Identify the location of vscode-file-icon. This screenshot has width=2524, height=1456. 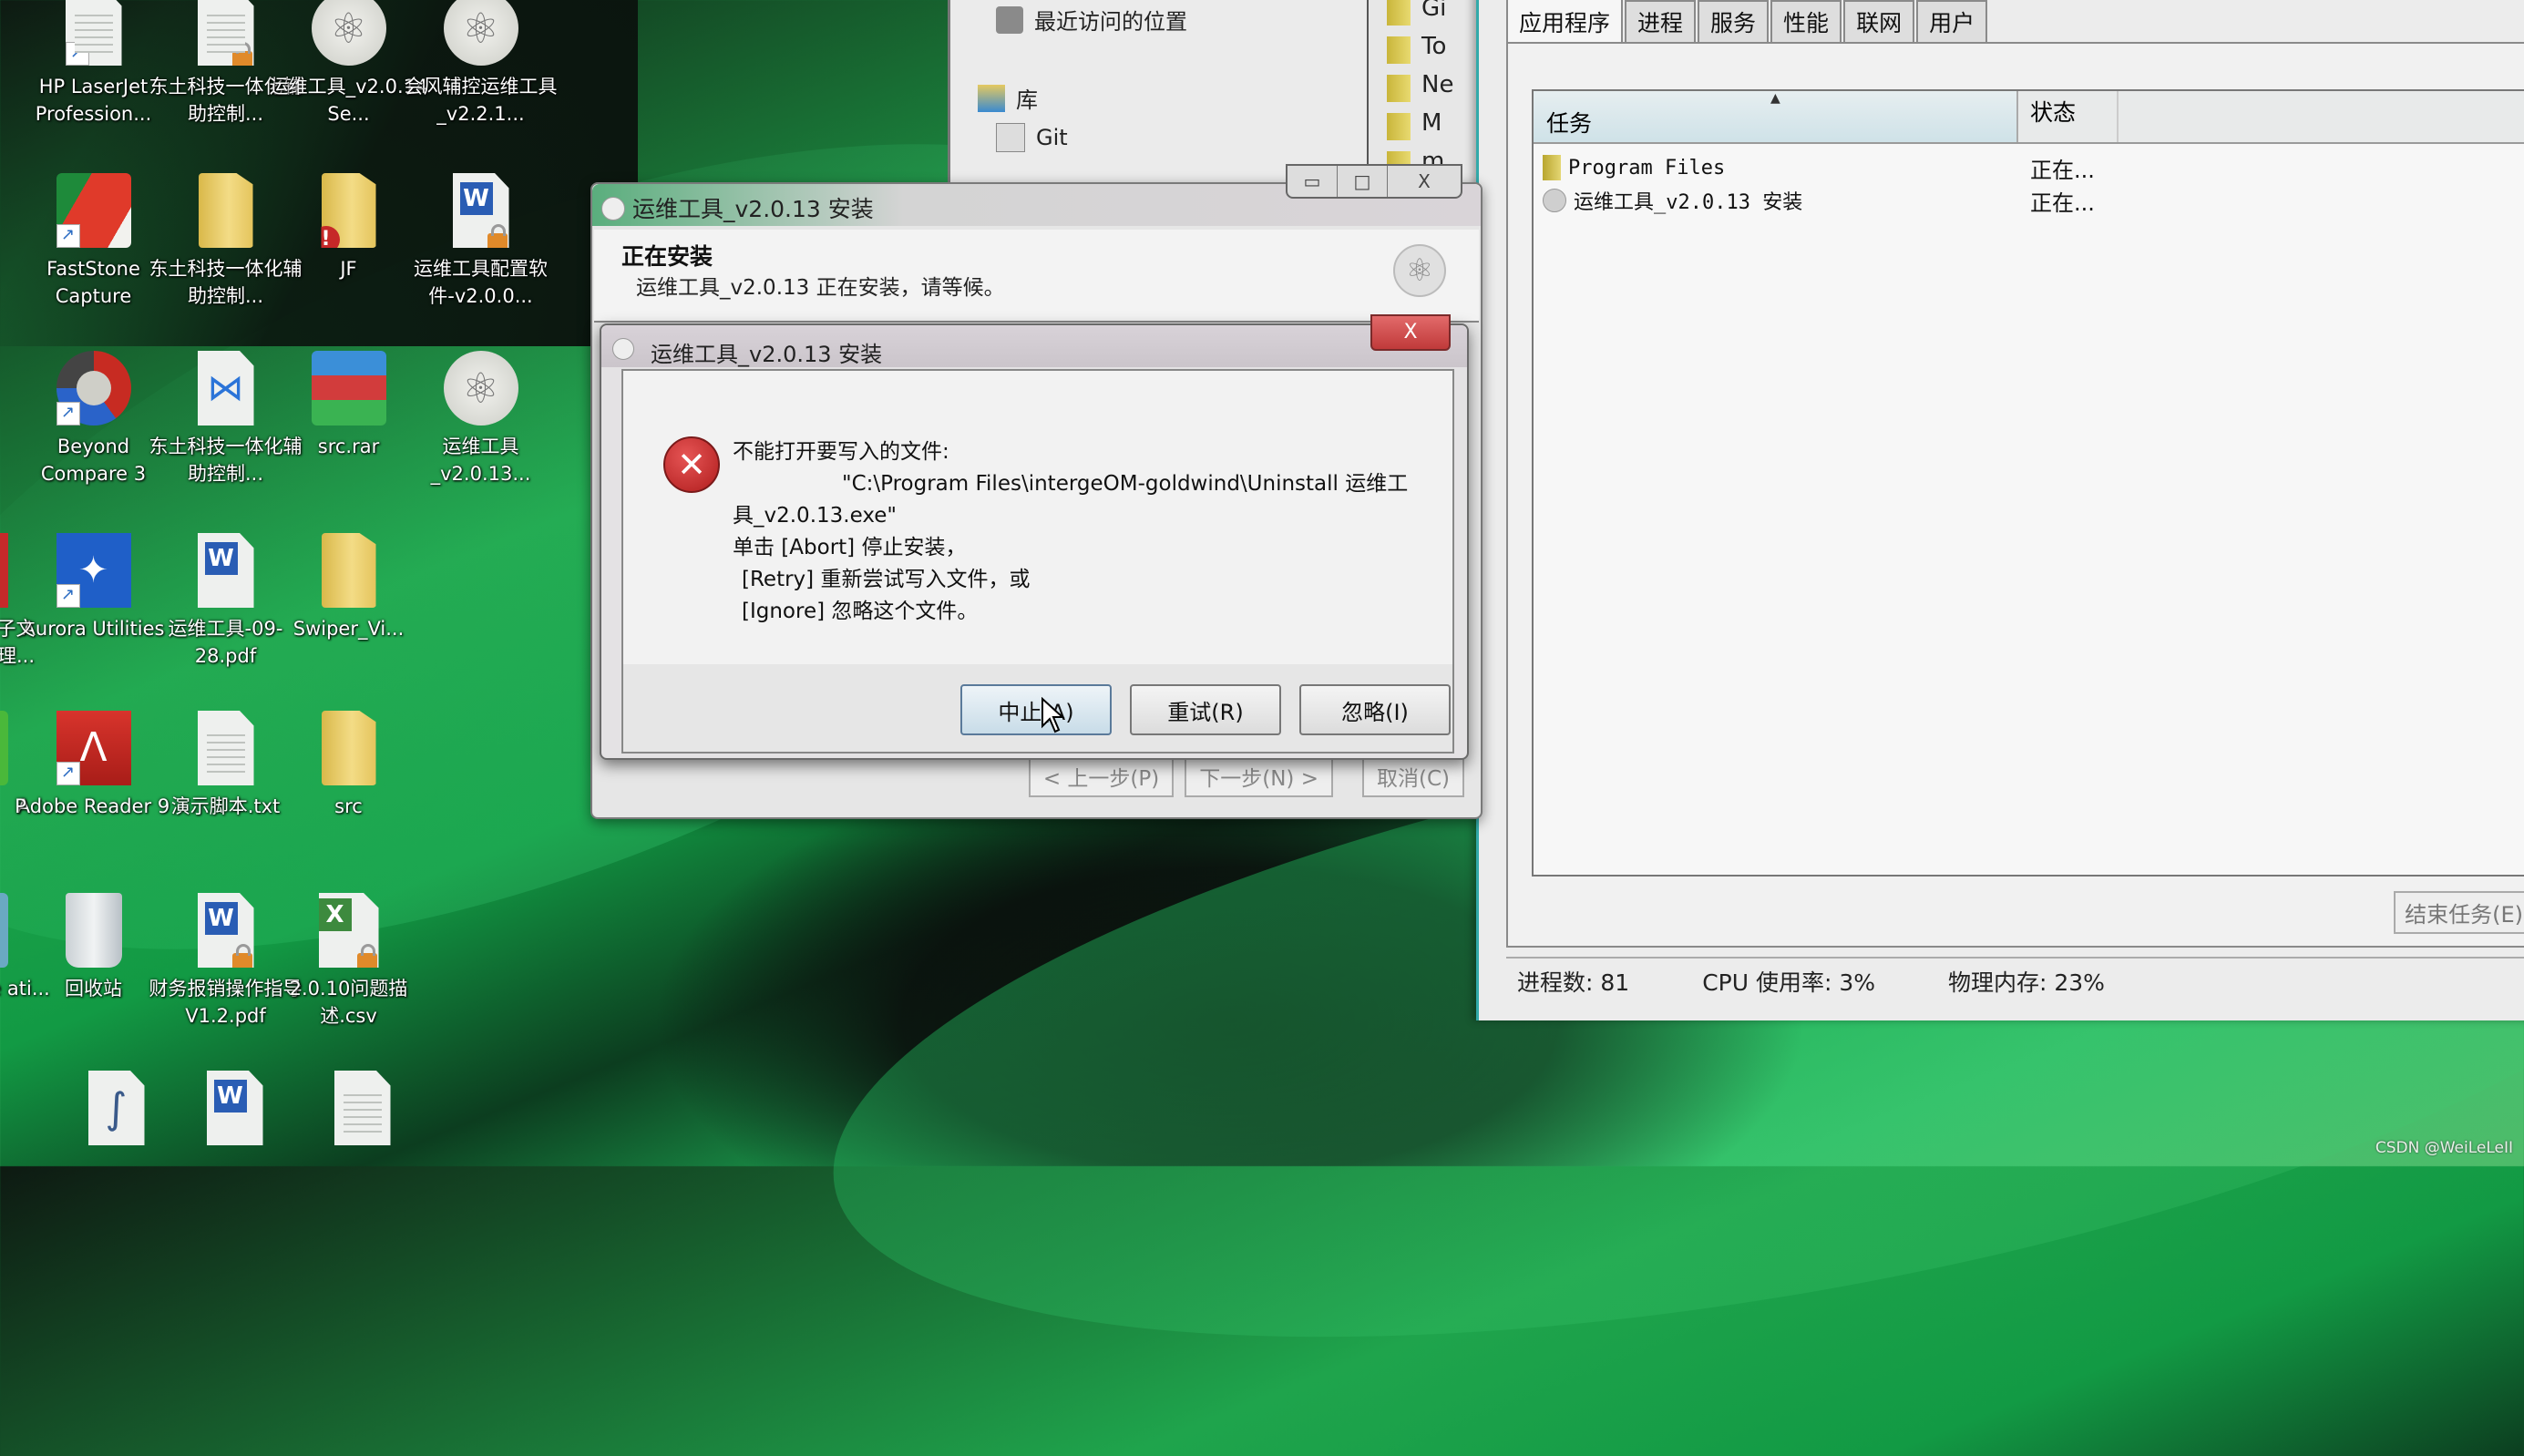
(225, 388).